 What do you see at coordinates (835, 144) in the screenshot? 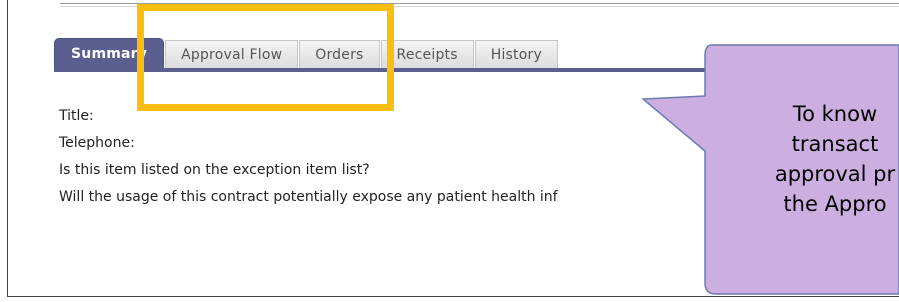
I see `callout-line: transact` at bounding box center [835, 144].